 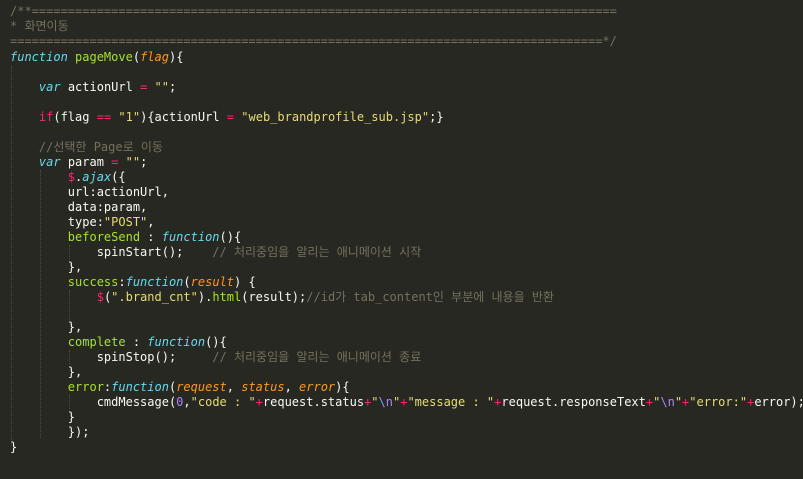 What do you see at coordinates (104, 57) in the screenshot?
I see `code-token: pageMove` at bounding box center [104, 57].